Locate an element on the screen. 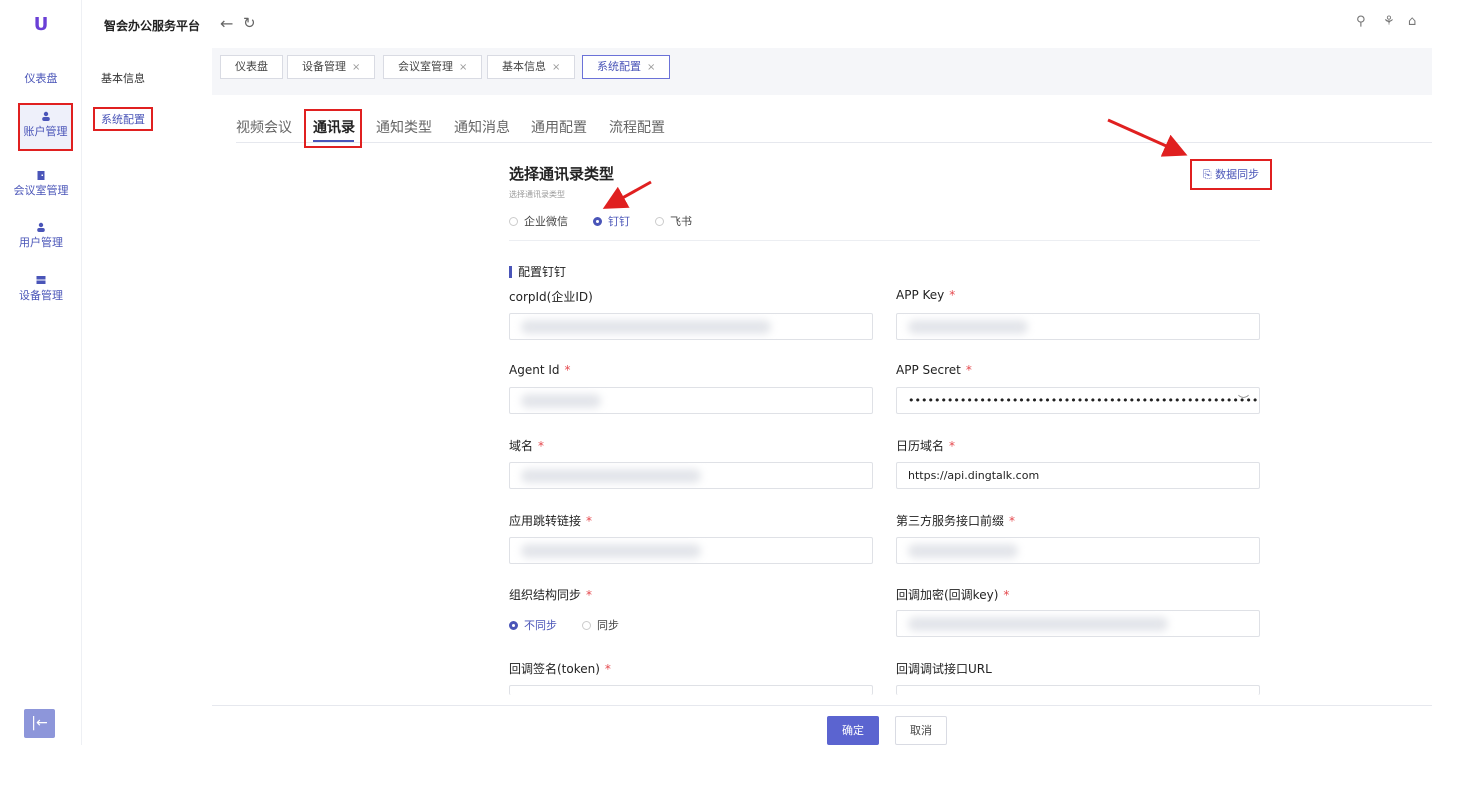 Image resolution: width=1460 pixels, height=799 pixels. config-header: 配置钉钉 is located at coordinates (537, 271).